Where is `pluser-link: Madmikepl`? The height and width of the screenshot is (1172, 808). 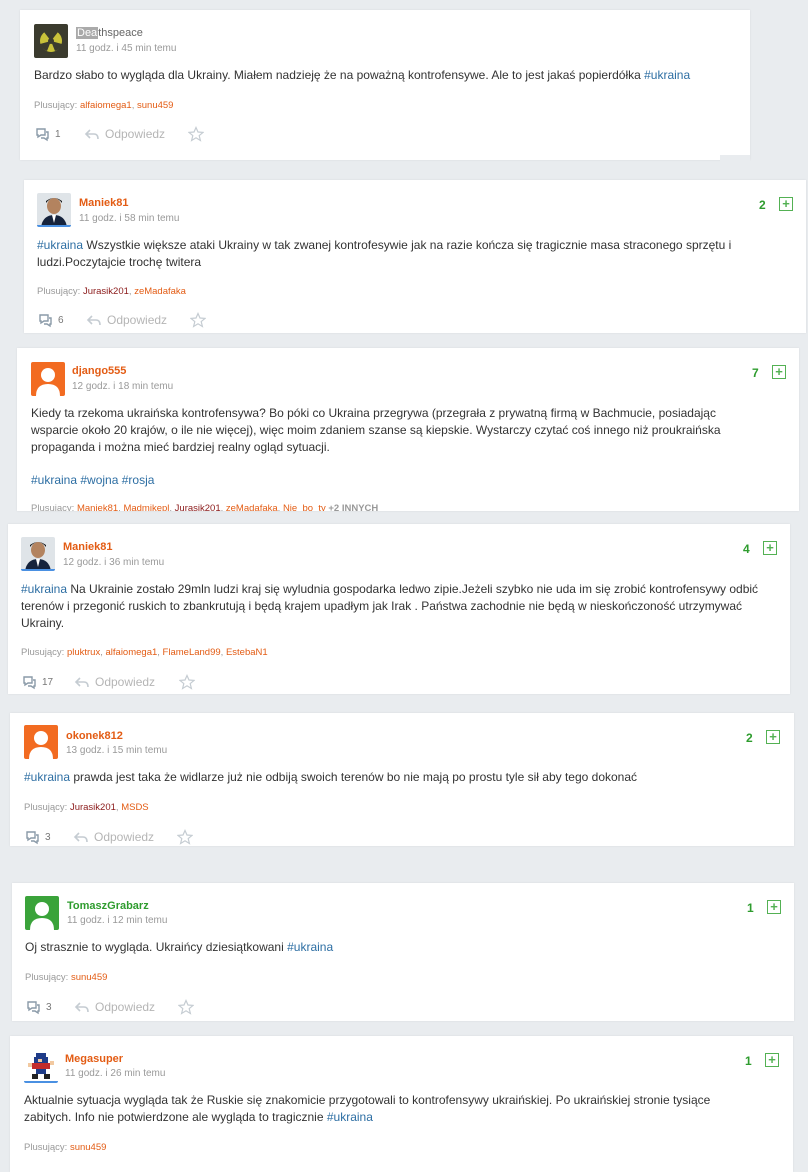 pluser-link: Madmikepl is located at coordinates (146, 507).